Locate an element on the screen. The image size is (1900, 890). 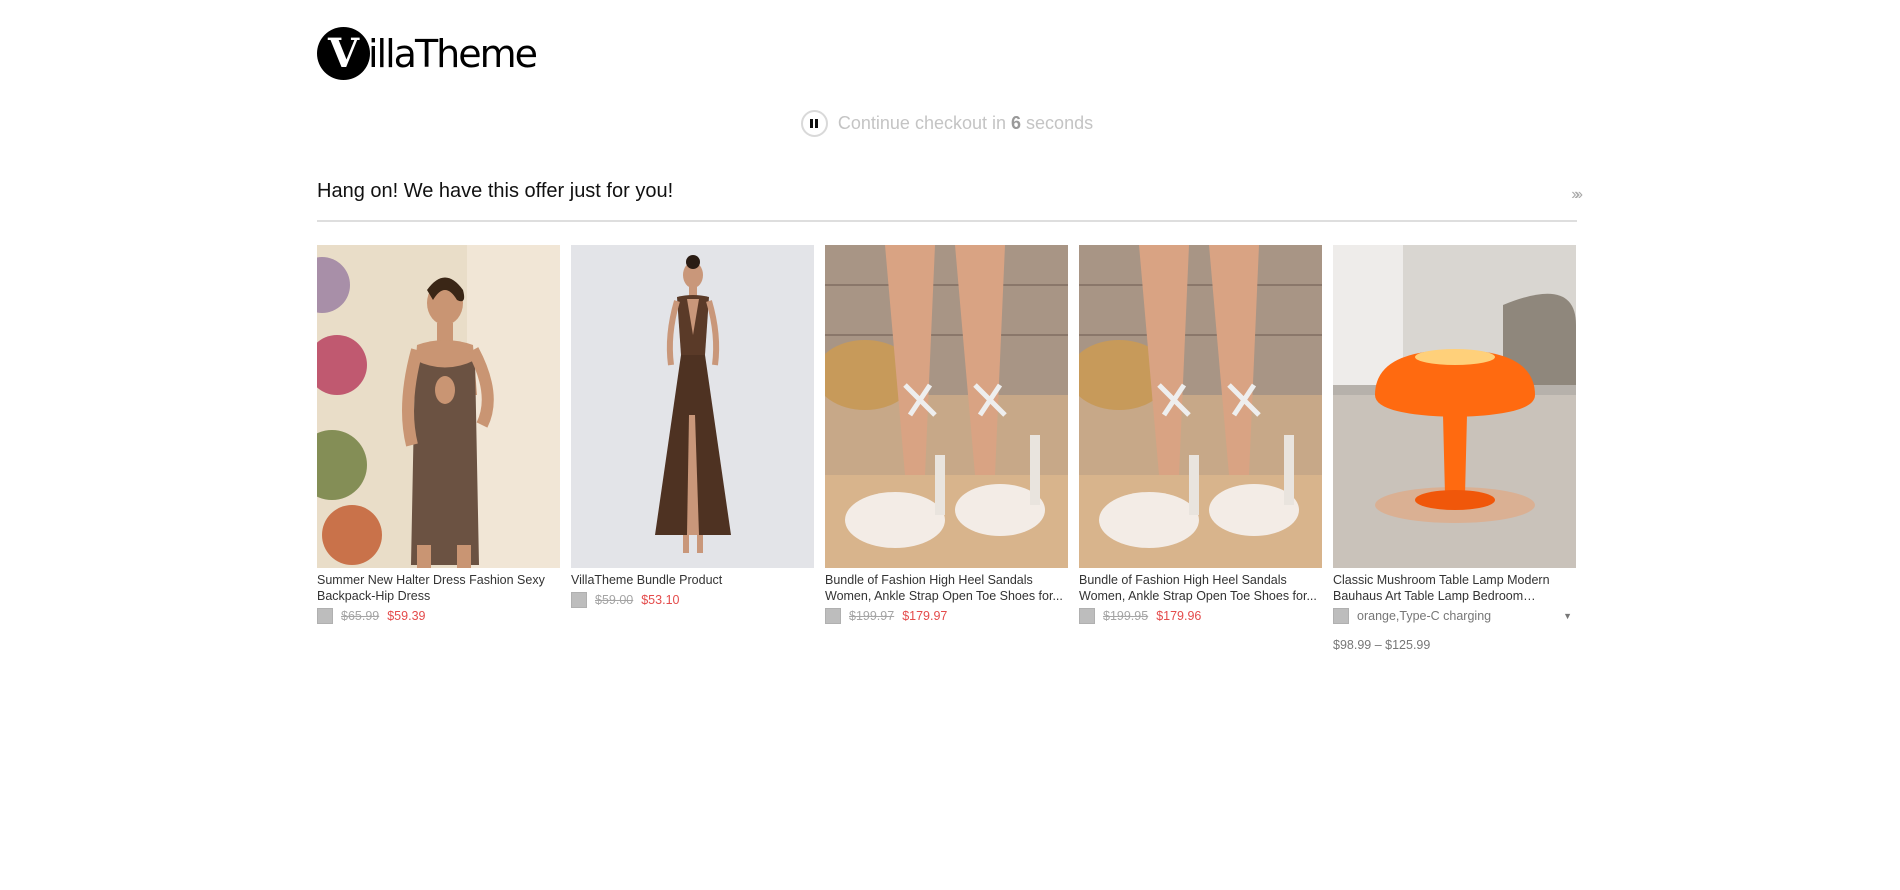
variant-selected-value: orange,Type-C charging is located at coordinates (1424, 616).